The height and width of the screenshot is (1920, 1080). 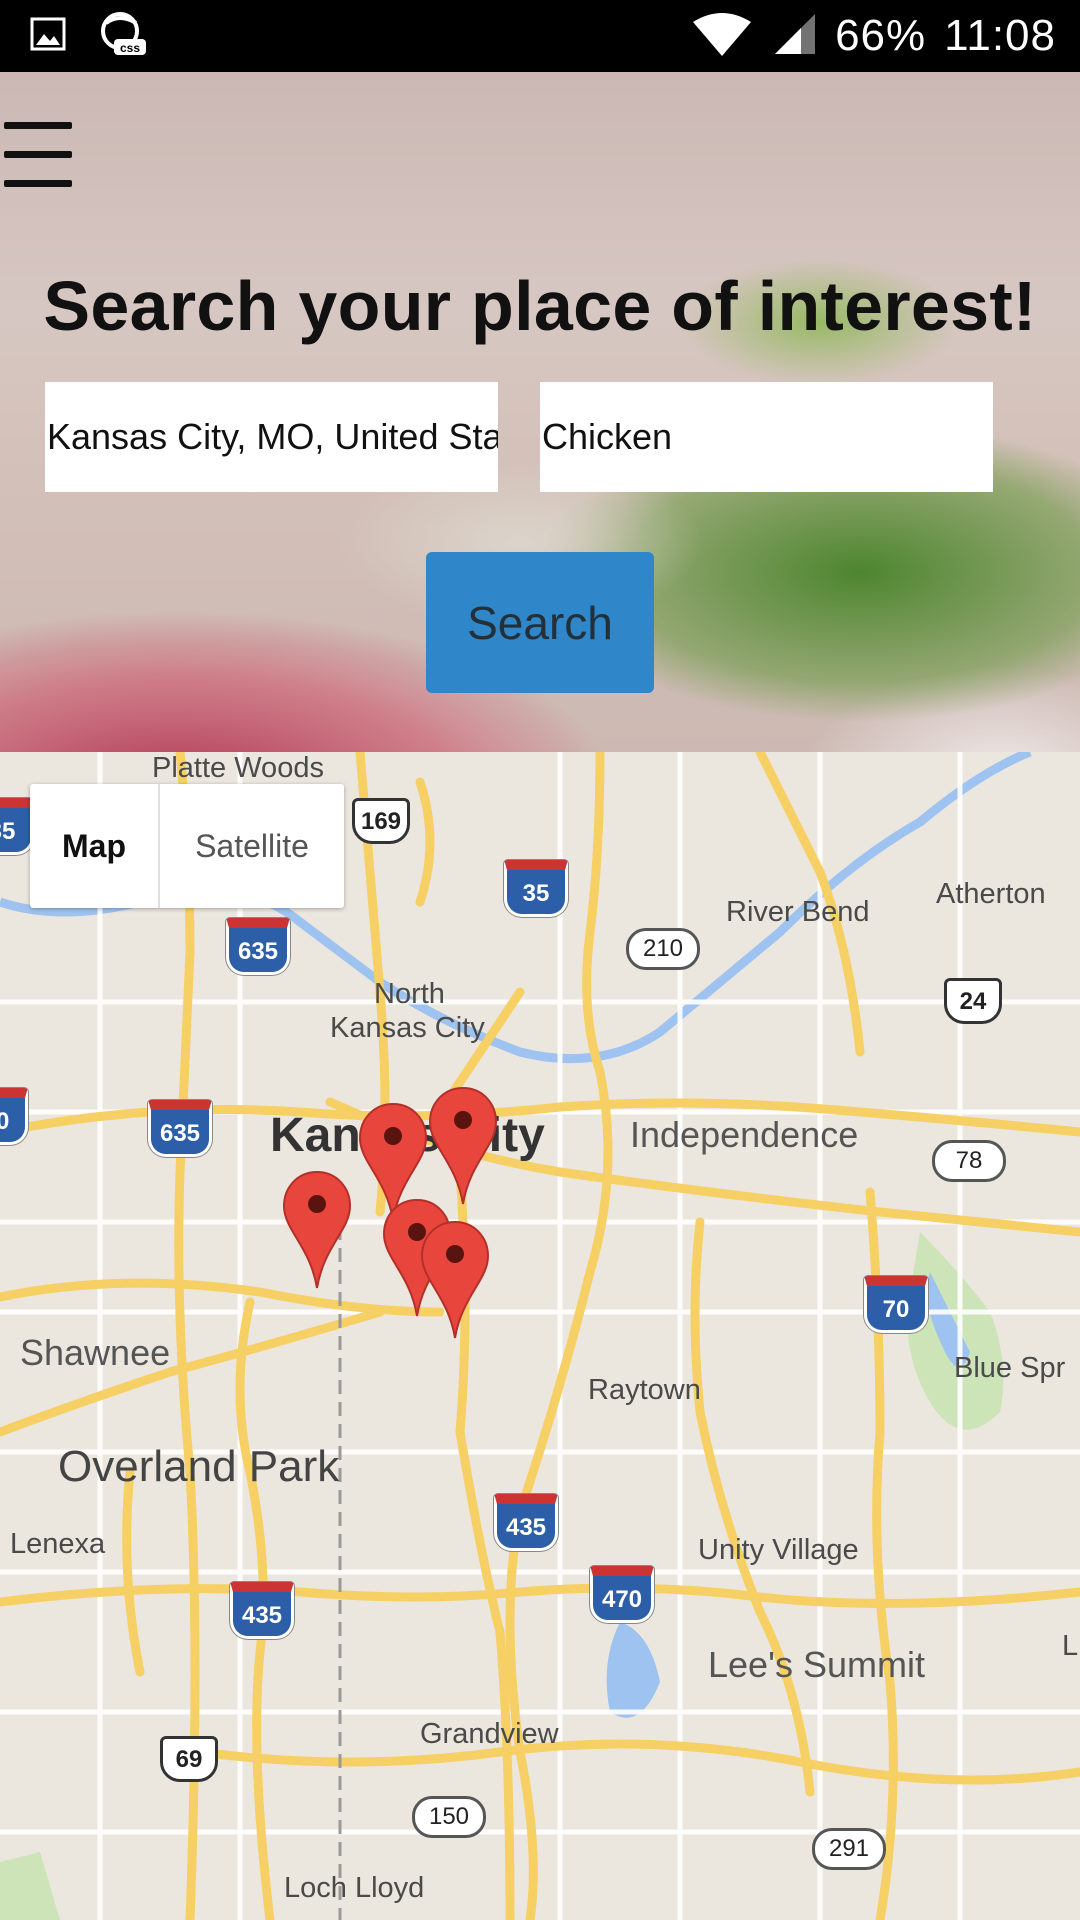 What do you see at coordinates (130, 48) in the screenshot?
I see `svg-text: css` at bounding box center [130, 48].